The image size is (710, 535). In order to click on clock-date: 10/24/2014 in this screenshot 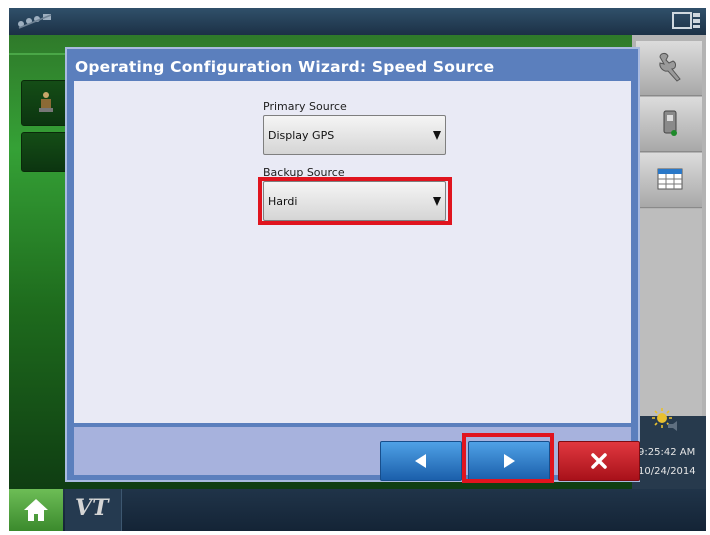, I will do `click(667, 471)`.